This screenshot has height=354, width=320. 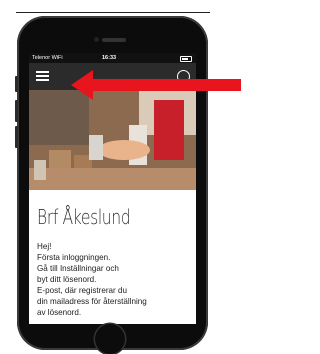 I want to click on status-bar: Telenor WiFi 16:33, so click(x=112, y=58).